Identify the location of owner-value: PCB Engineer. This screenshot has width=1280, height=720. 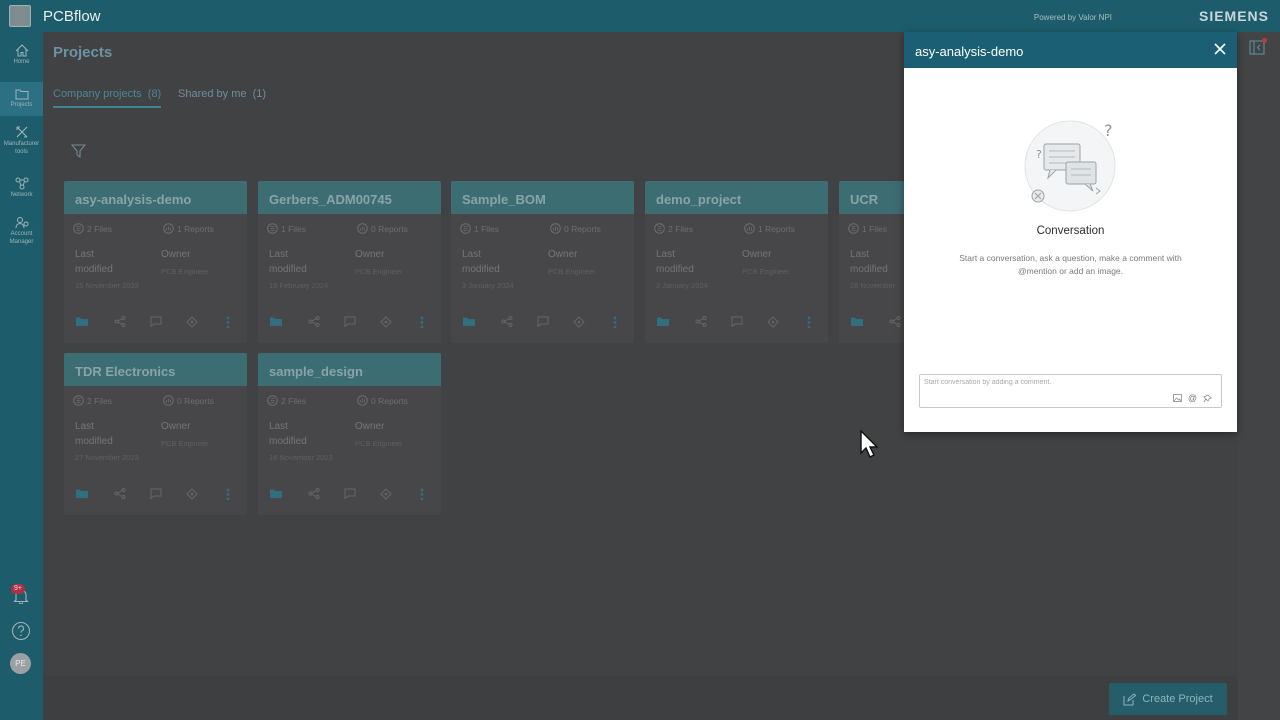
(379, 443).